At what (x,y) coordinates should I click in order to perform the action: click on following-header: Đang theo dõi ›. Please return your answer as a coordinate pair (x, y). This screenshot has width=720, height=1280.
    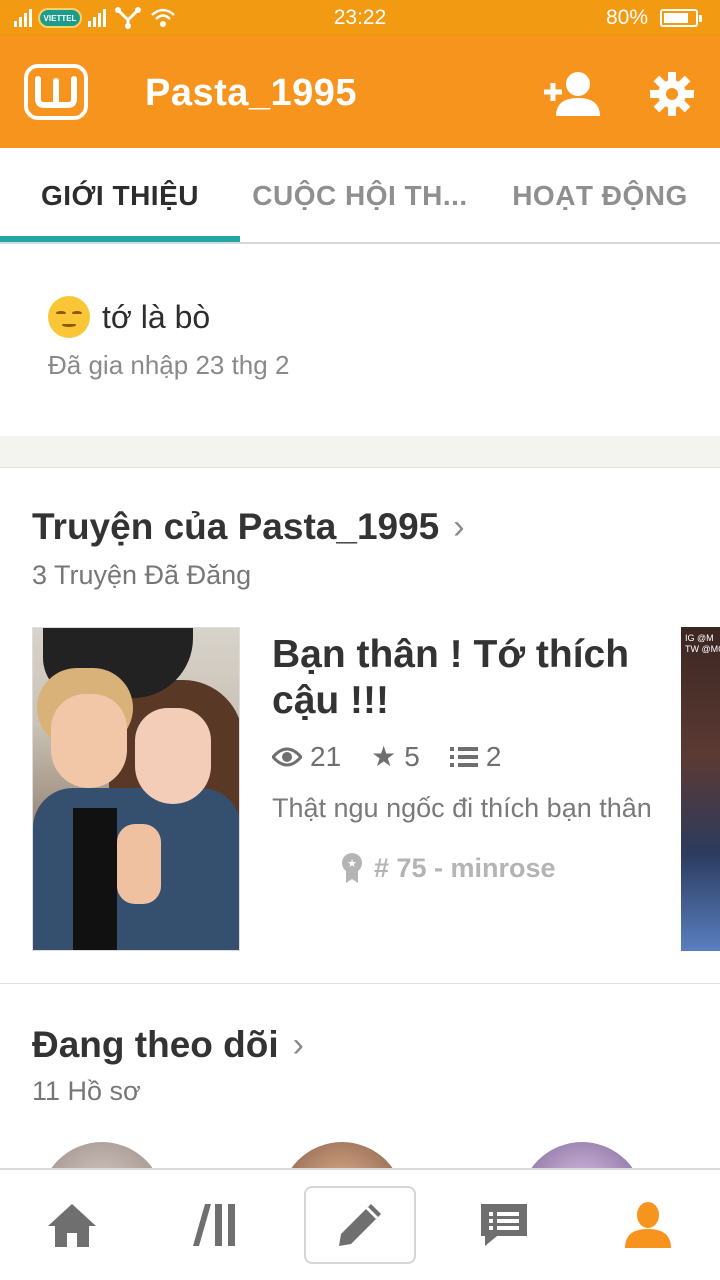
    Looking at the image, I should click on (168, 1045).